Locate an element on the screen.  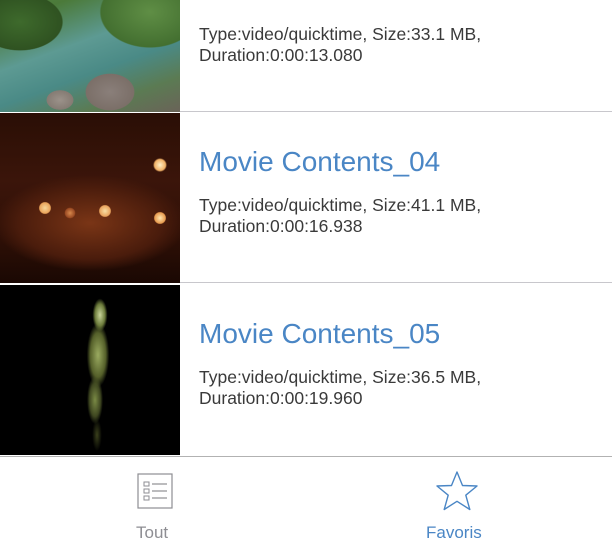
tab-favoris: Favoris is located at coordinates (459, 501).